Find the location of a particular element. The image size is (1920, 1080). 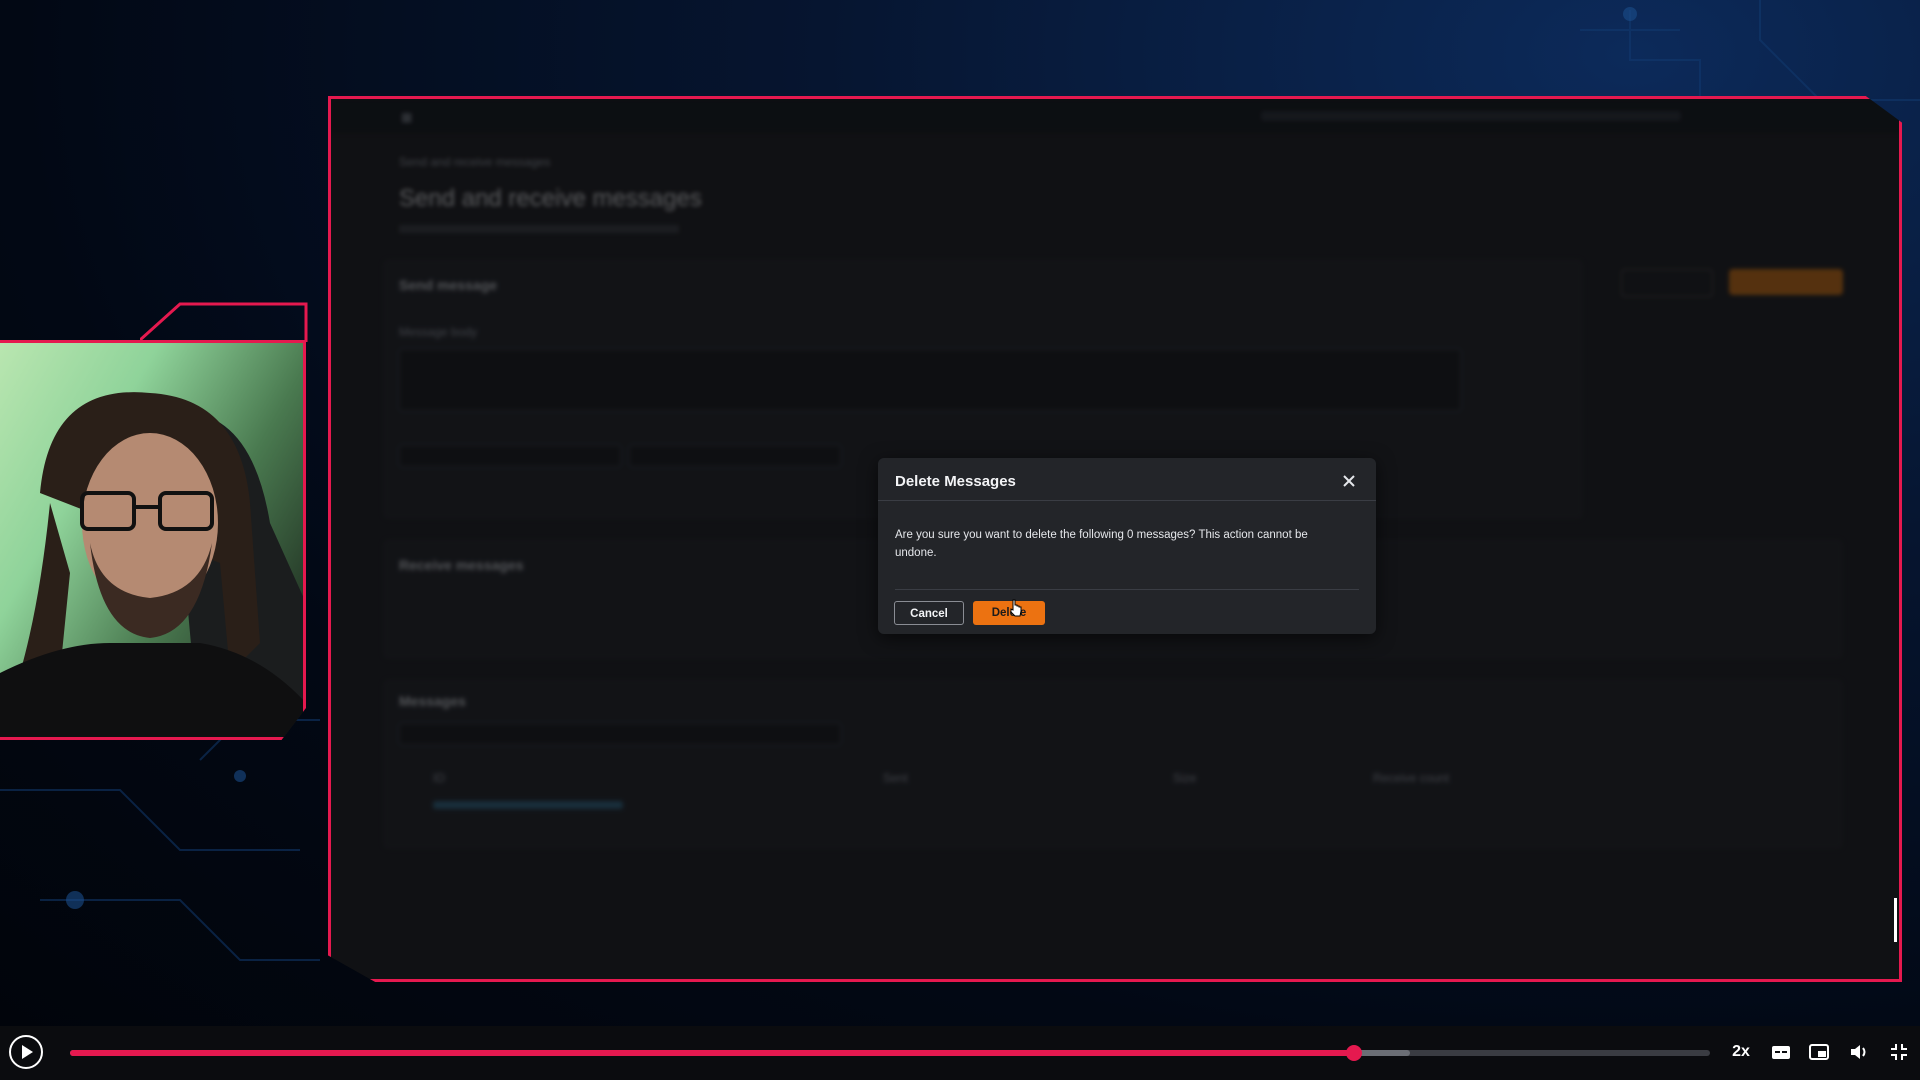

play-button is located at coordinates (26, 1052).